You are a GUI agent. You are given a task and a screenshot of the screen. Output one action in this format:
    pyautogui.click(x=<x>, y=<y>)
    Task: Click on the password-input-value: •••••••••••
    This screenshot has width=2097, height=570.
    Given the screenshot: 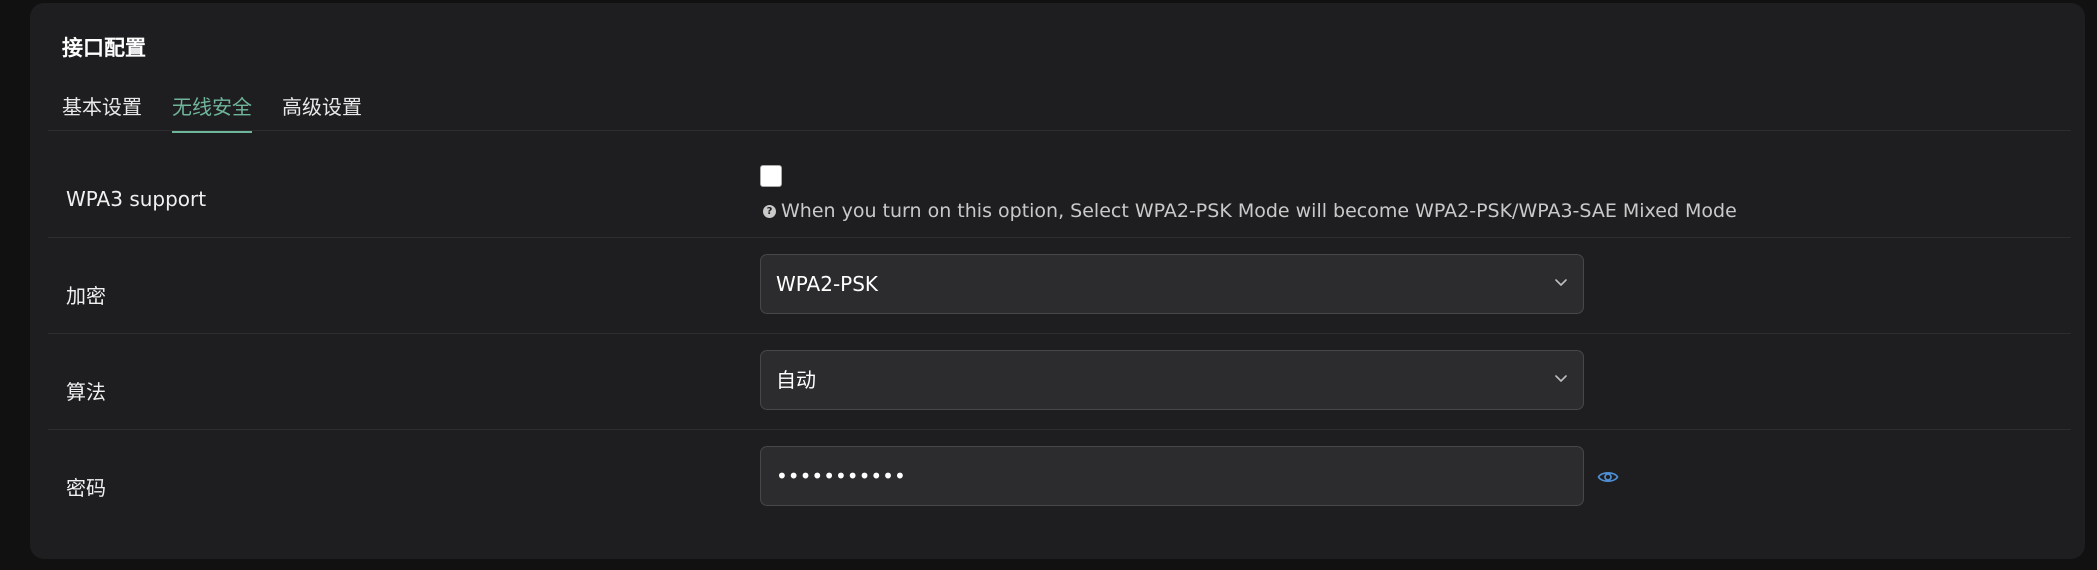 What is the action you would take?
    pyautogui.click(x=841, y=476)
    